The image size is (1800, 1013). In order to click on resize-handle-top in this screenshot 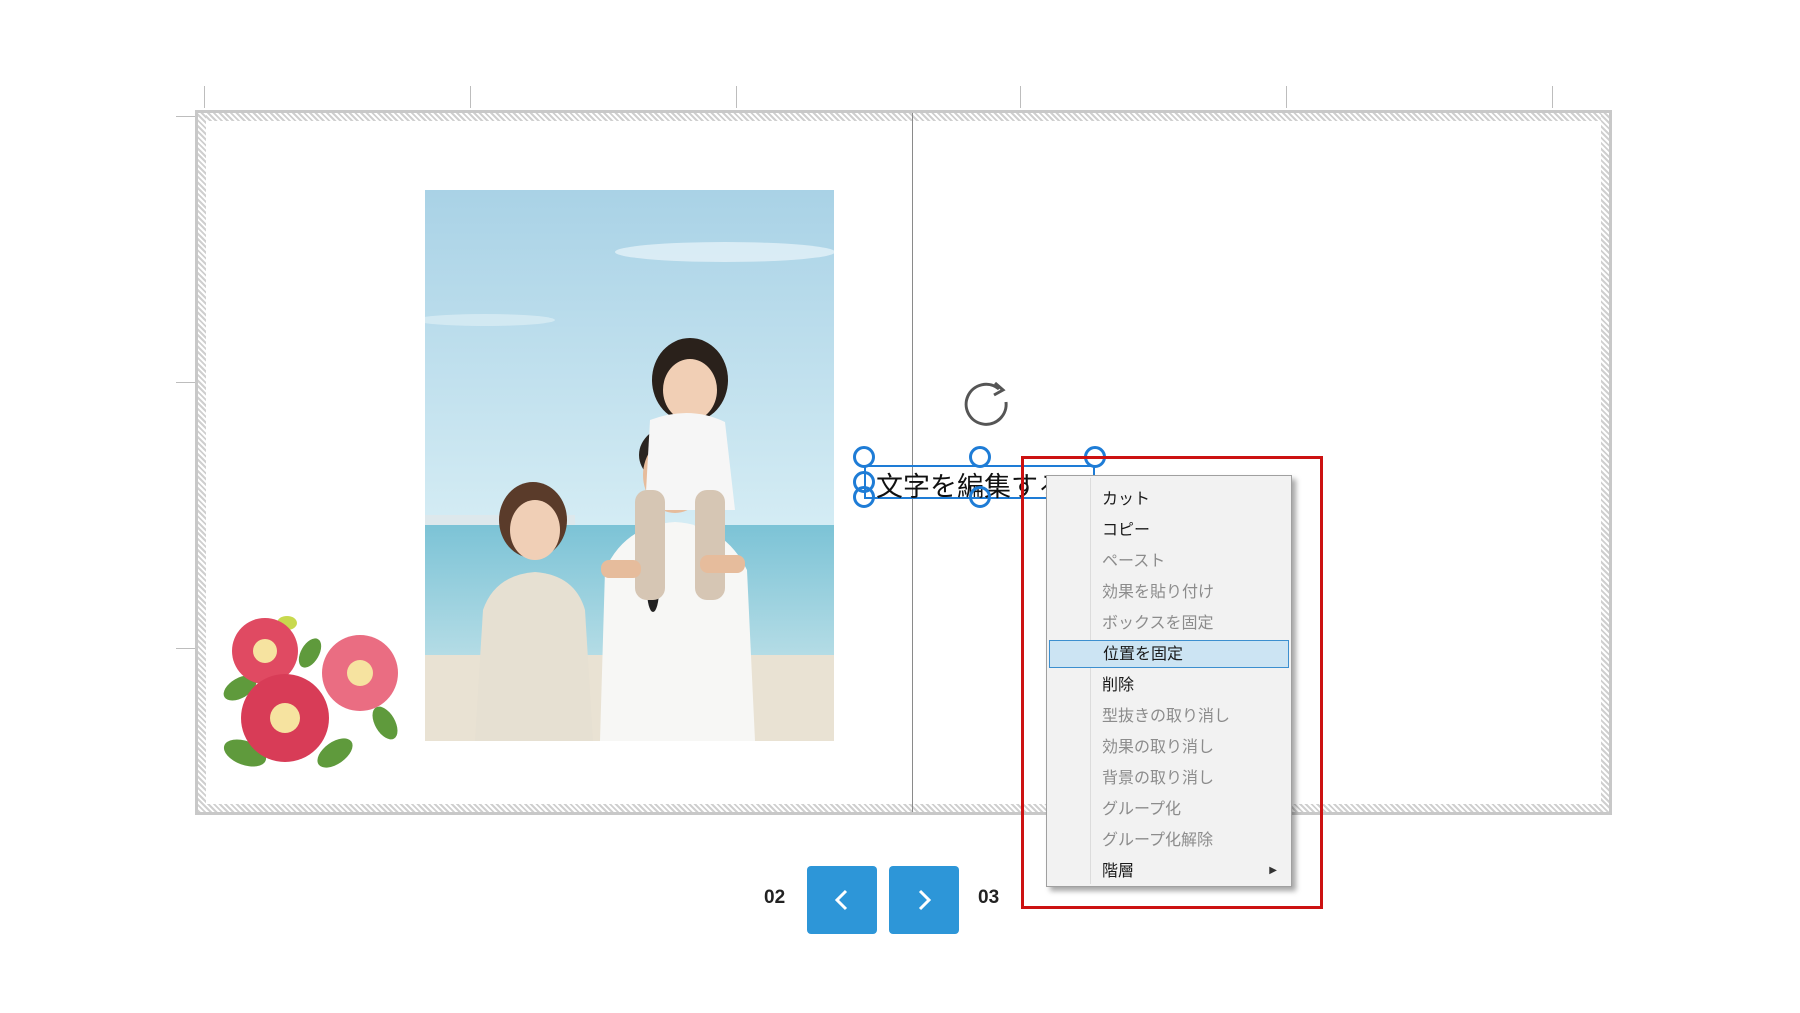, I will do `click(980, 457)`.